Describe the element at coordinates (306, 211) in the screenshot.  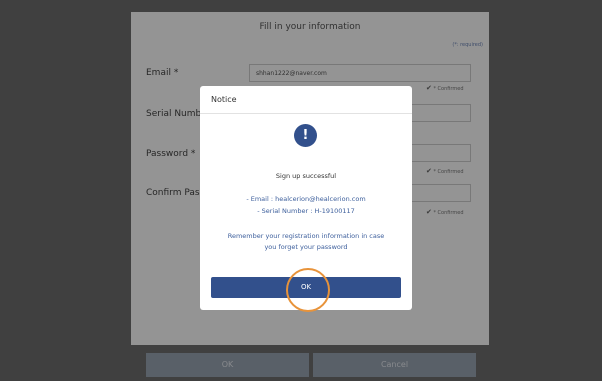
I see `serial-info: - Serial Number : H-19100117` at that location.